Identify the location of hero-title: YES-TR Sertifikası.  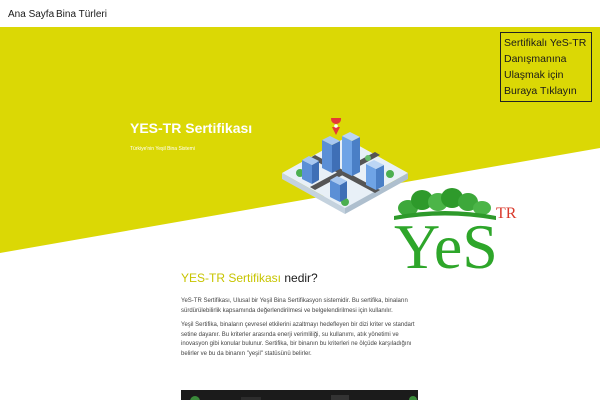
(191, 128).